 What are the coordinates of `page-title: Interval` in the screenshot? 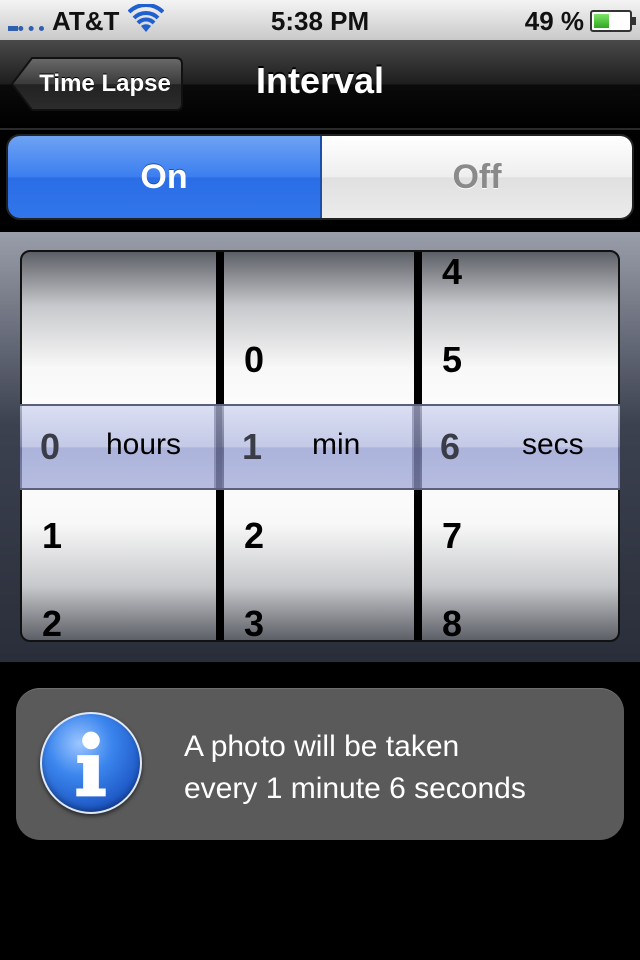 It's located at (320, 80).